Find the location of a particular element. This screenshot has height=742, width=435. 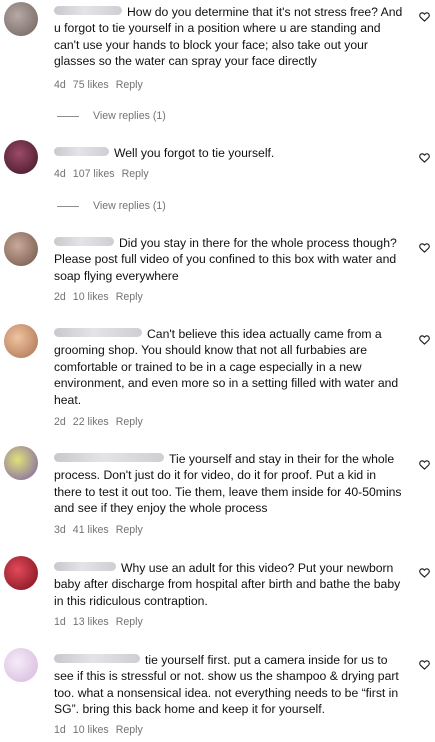

comment-text: Well you forgot to tie yourself. is located at coordinates (194, 153).